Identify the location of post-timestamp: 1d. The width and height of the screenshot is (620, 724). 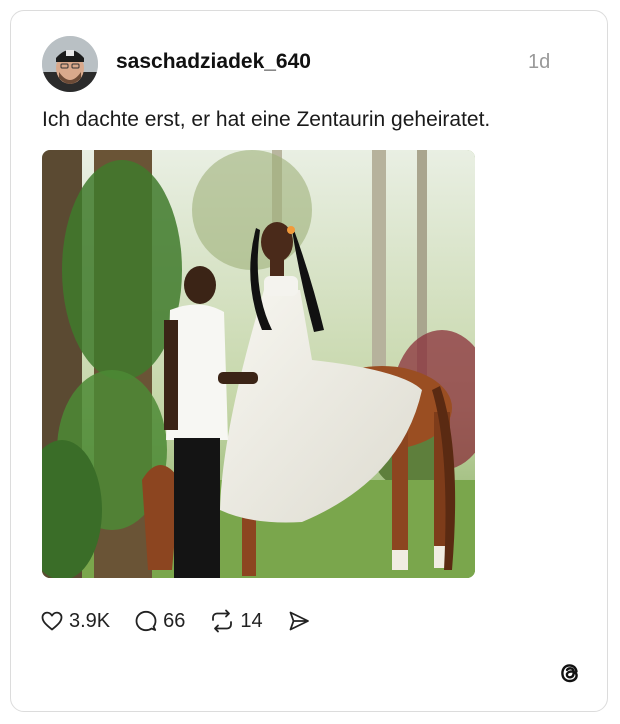
(539, 62).